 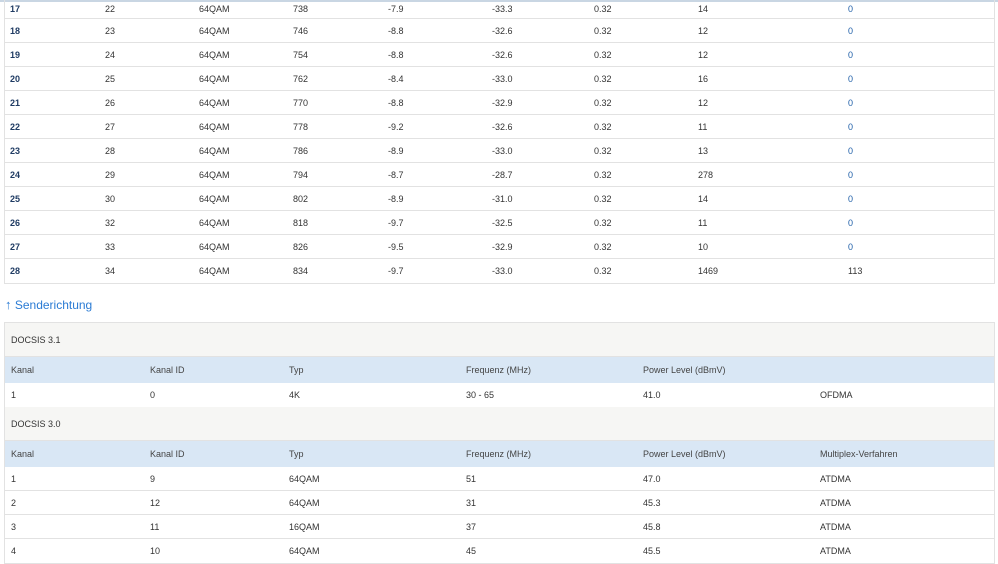 What do you see at coordinates (396, 30) in the screenshot?
I see `table-cell: -8.8` at bounding box center [396, 30].